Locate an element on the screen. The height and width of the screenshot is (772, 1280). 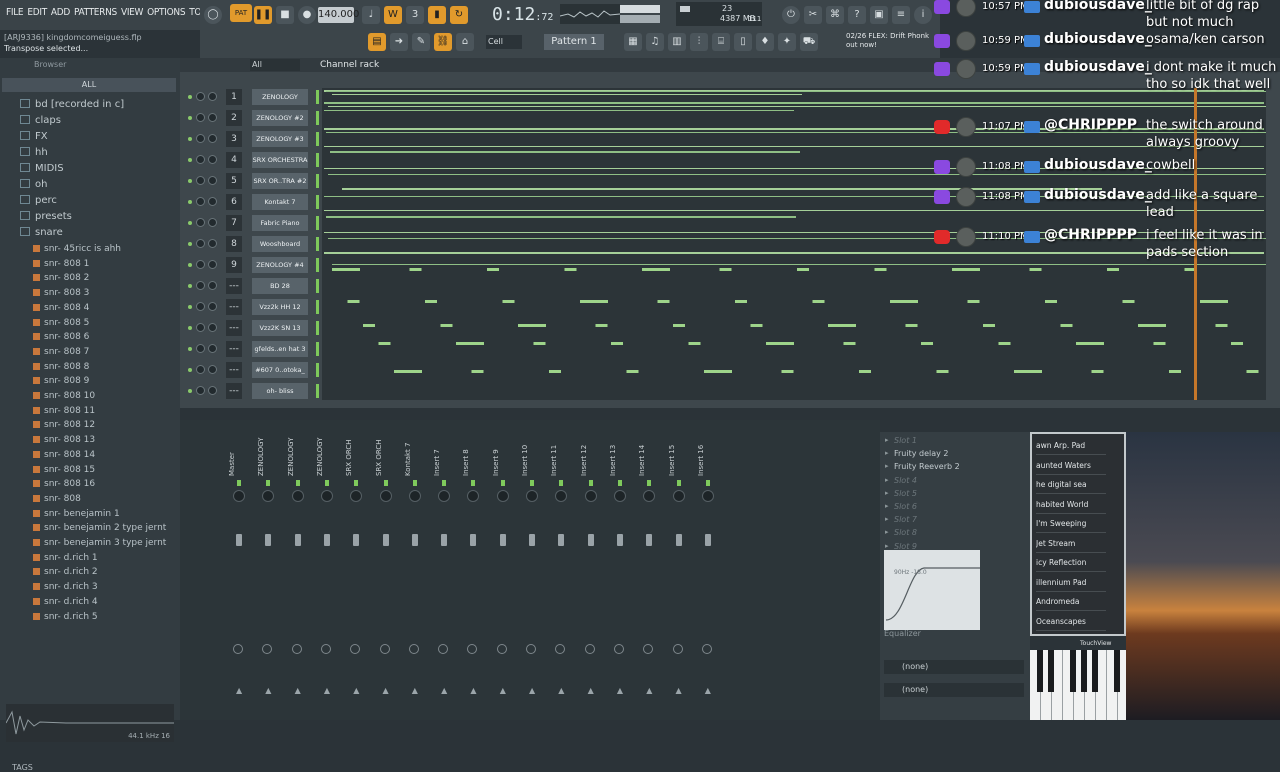
channel-rack-icon: ▥ is located at coordinates (677, 42).